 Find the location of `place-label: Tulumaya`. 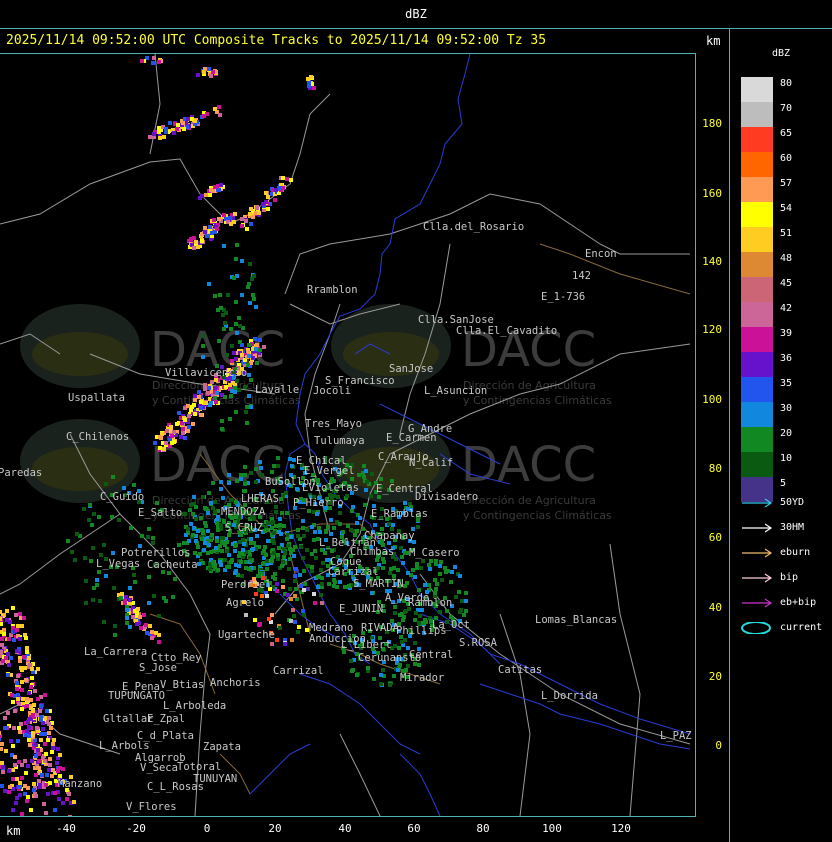

place-label: Tulumaya is located at coordinates (339, 441).